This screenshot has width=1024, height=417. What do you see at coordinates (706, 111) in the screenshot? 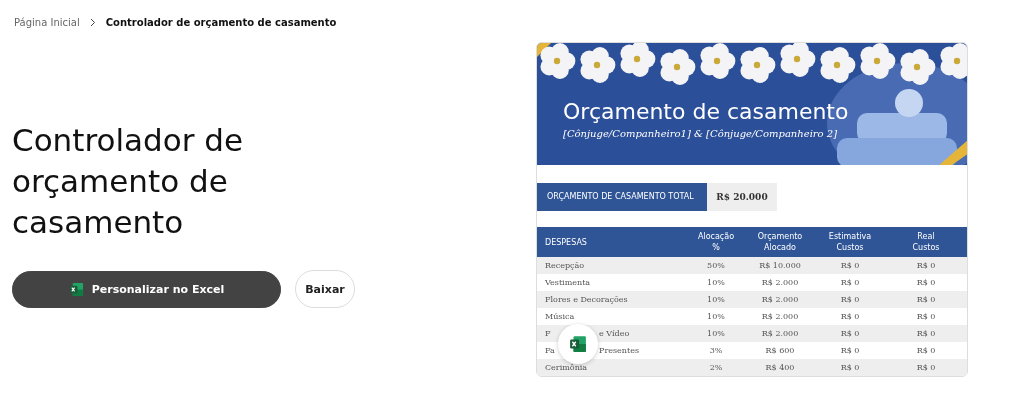
I see `banner-title: Orçamento de casamento` at bounding box center [706, 111].